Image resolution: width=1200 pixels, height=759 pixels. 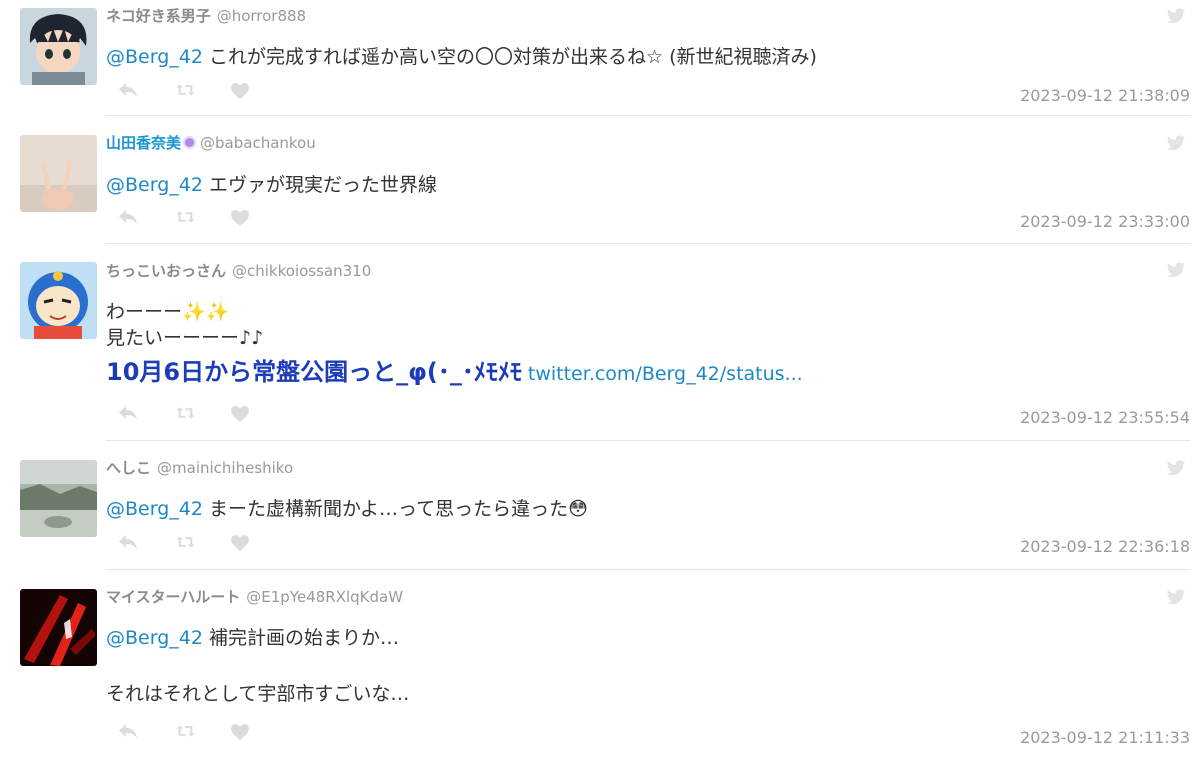 I want to click on user-handle: @babachankou, so click(x=258, y=143).